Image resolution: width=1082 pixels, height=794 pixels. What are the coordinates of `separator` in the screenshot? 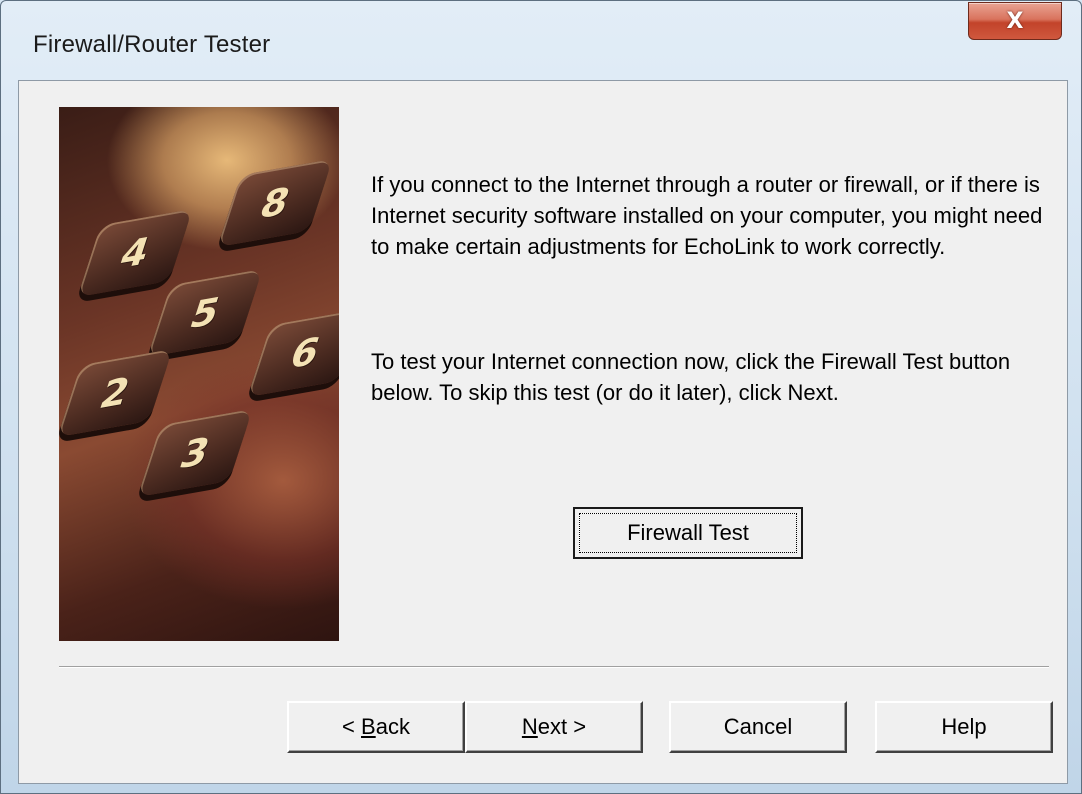 It's located at (554, 667).